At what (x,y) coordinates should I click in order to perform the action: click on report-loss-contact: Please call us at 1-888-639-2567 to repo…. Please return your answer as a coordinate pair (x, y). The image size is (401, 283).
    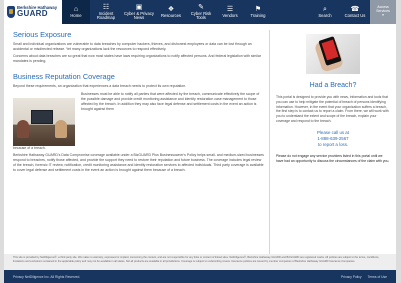
    Looking at the image, I should click on (333, 139).